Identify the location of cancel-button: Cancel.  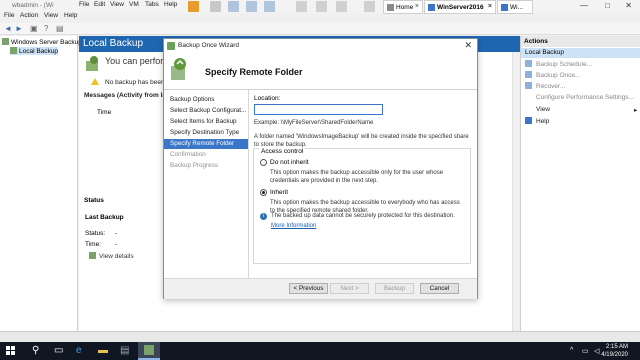
(439, 288).